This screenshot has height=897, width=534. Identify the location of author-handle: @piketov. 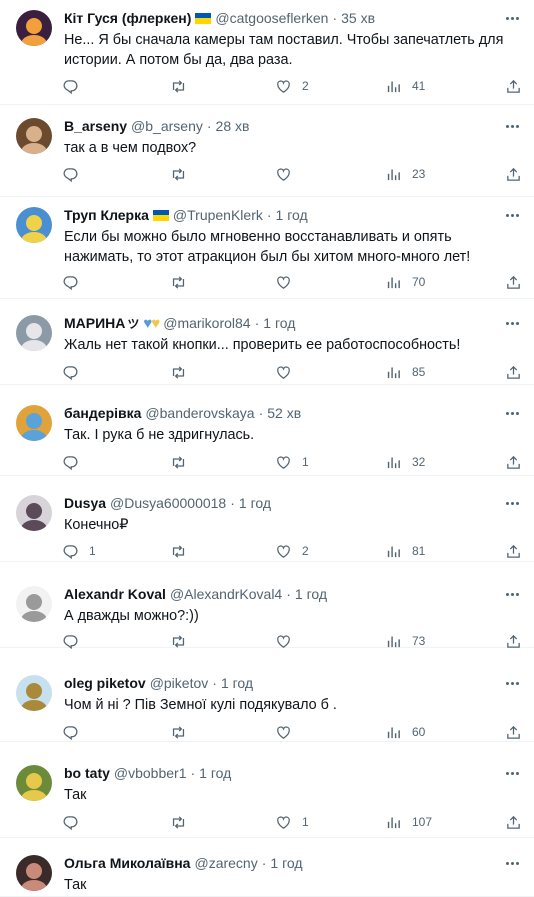
(179, 683).